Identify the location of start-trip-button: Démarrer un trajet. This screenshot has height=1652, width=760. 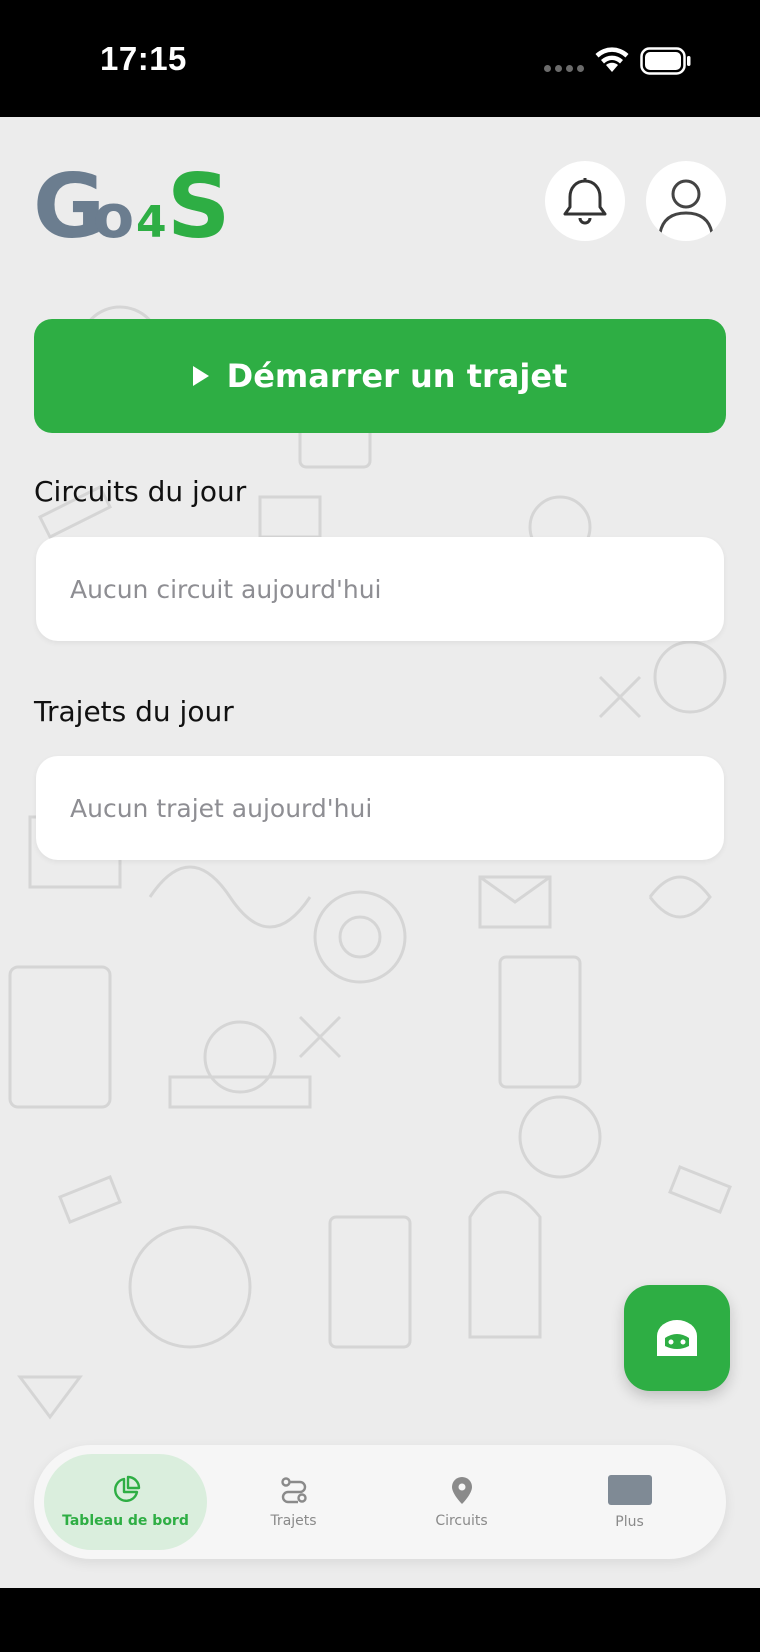
(380, 376).